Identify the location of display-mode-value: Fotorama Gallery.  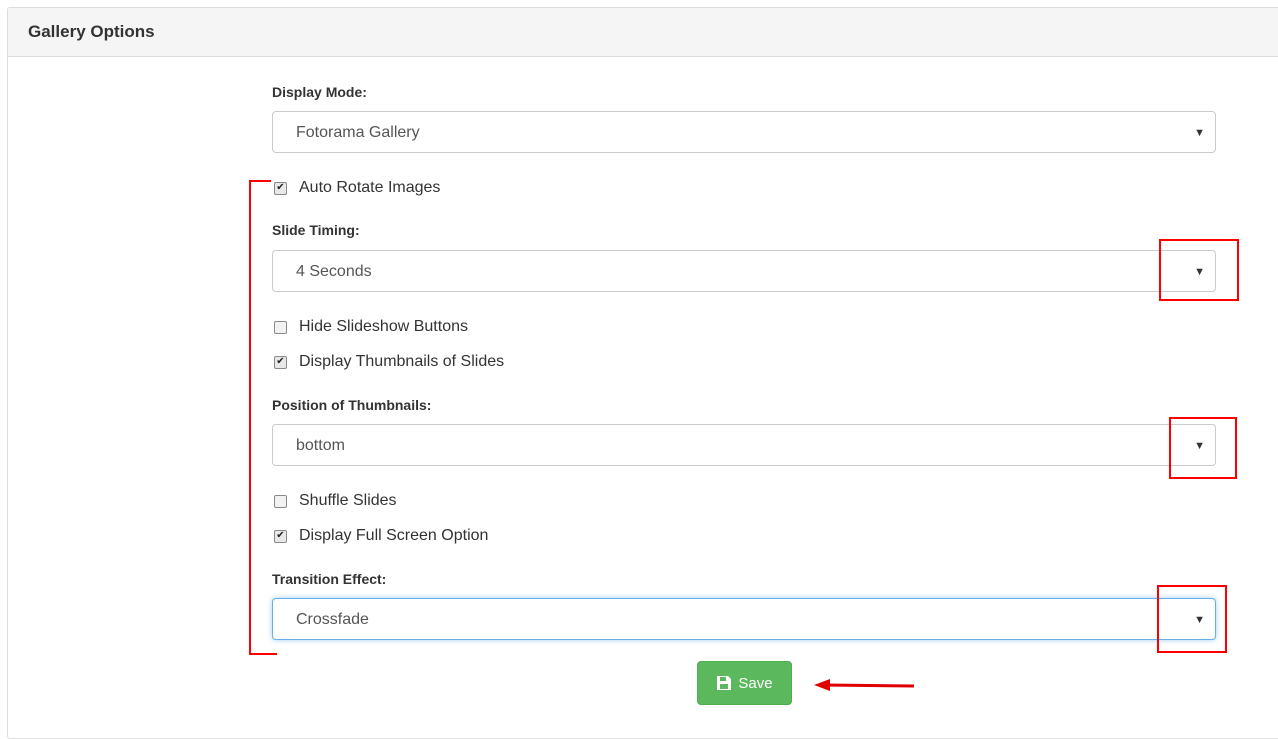
(358, 132).